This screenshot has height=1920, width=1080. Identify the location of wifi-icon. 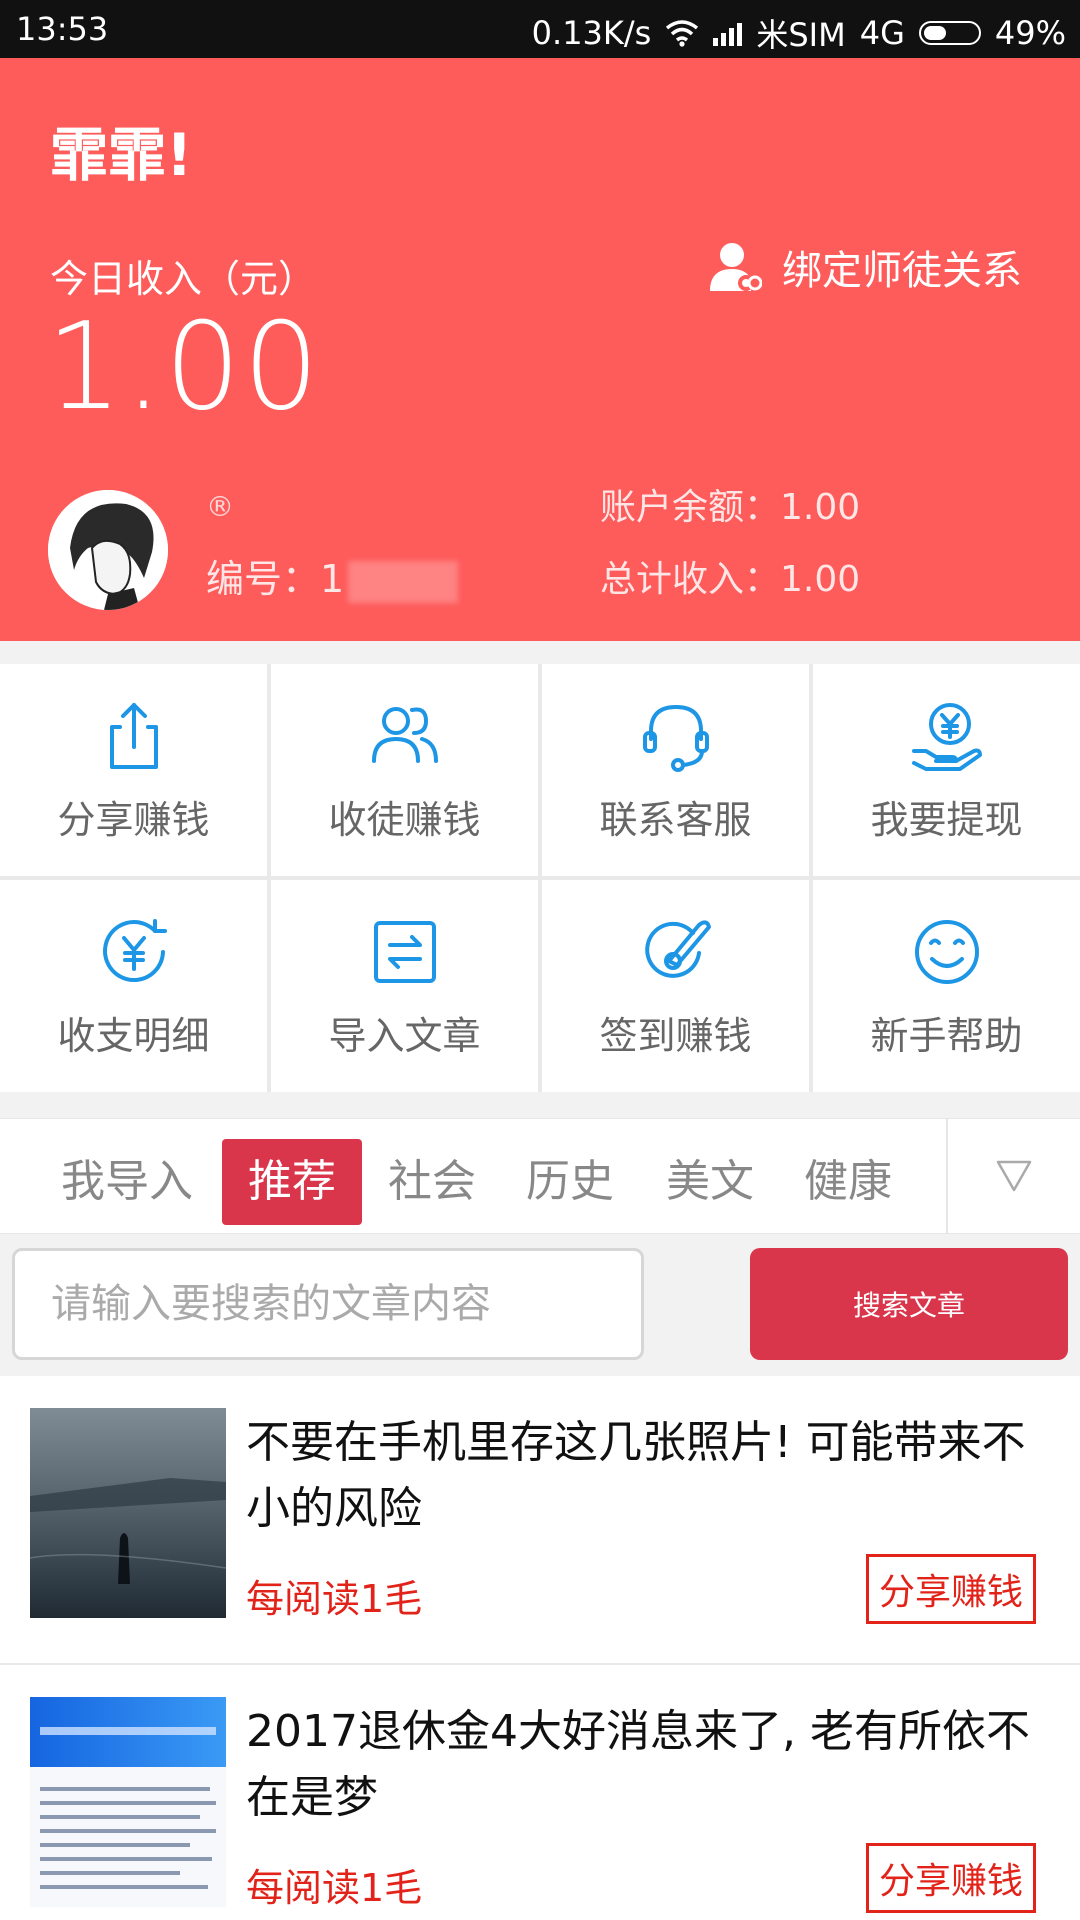
(682, 33).